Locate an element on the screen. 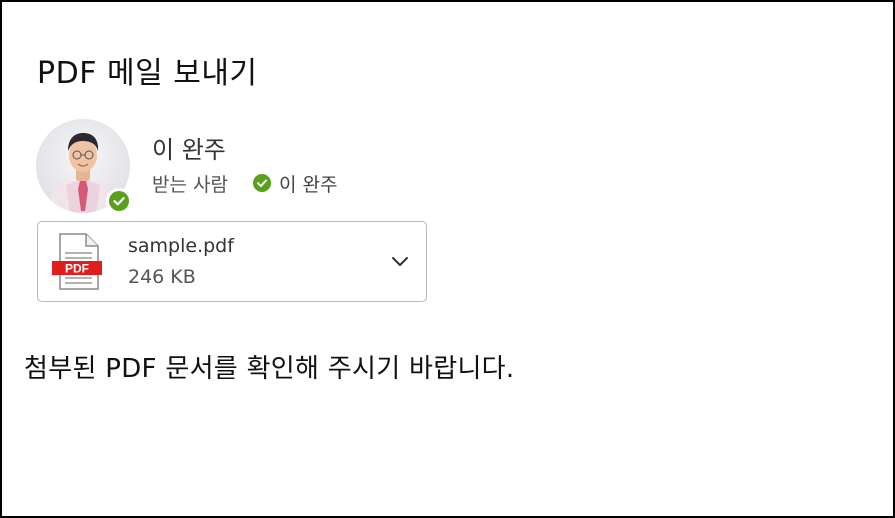  presence-badge is located at coordinates (119, 201).